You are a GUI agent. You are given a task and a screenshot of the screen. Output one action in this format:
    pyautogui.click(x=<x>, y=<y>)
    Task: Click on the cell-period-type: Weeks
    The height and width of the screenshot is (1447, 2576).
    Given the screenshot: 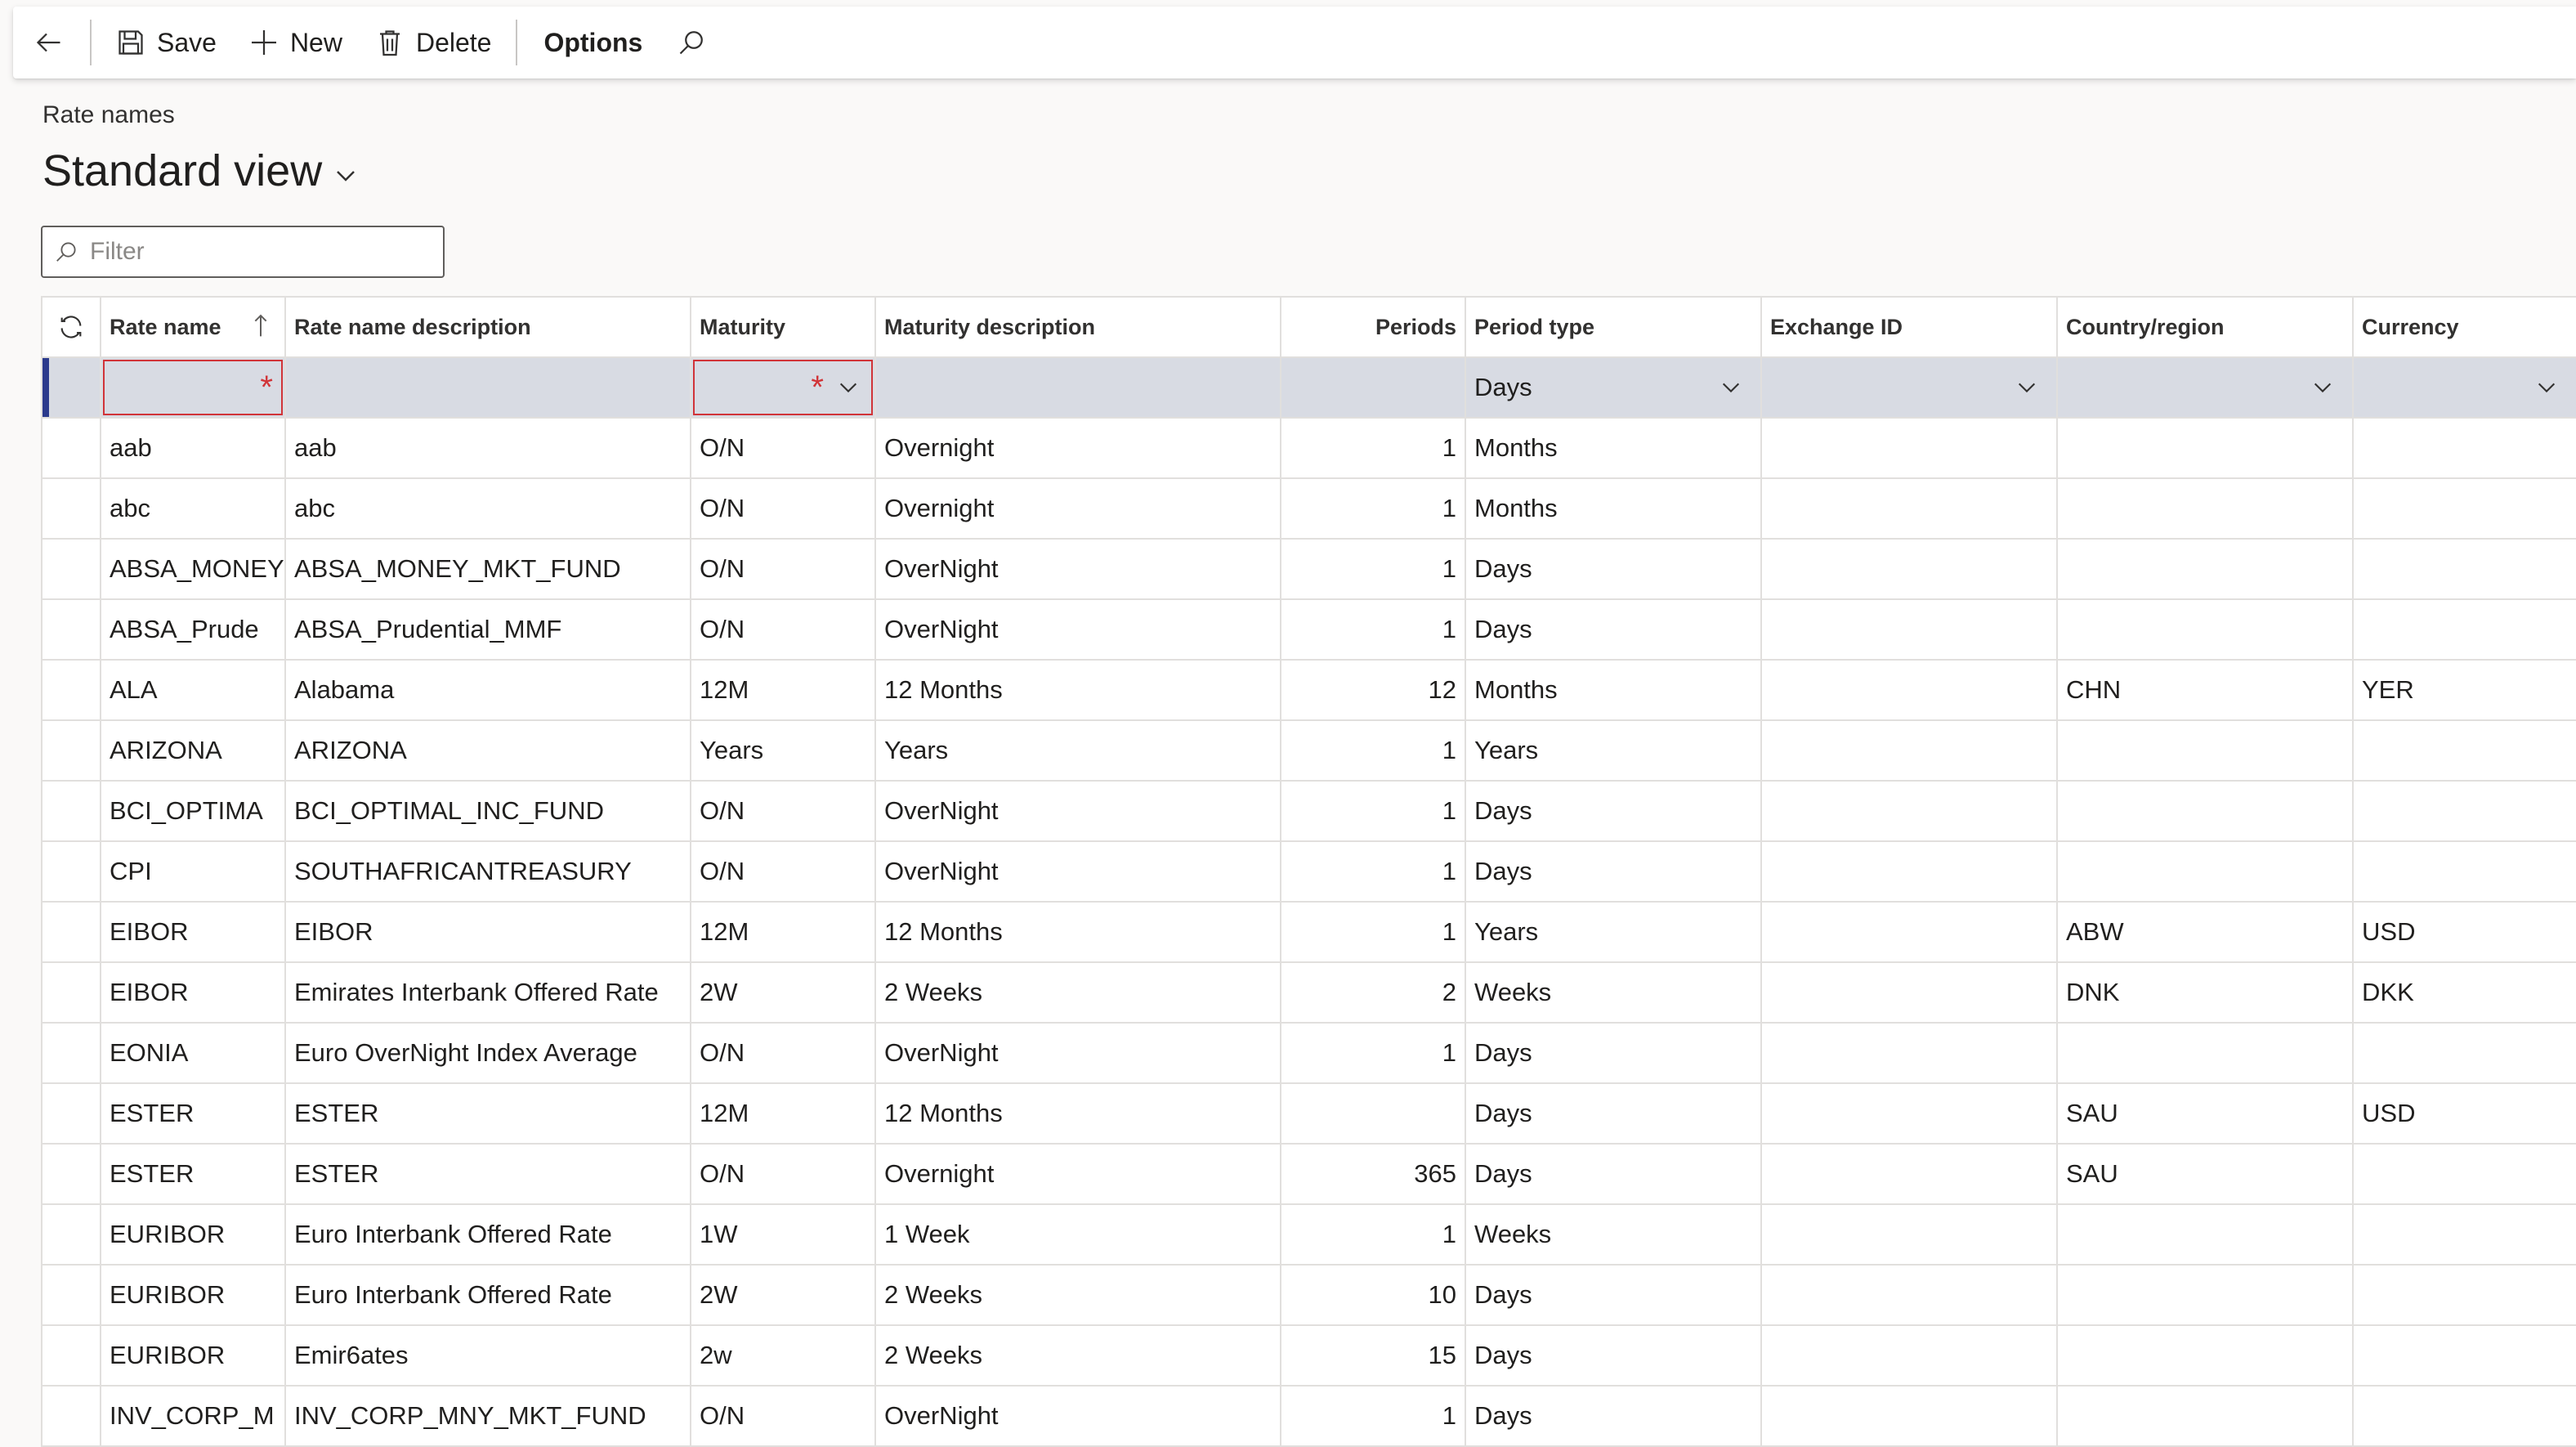 What is the action you would take?
    pyautogui.click(x=1614, y=1234)
    